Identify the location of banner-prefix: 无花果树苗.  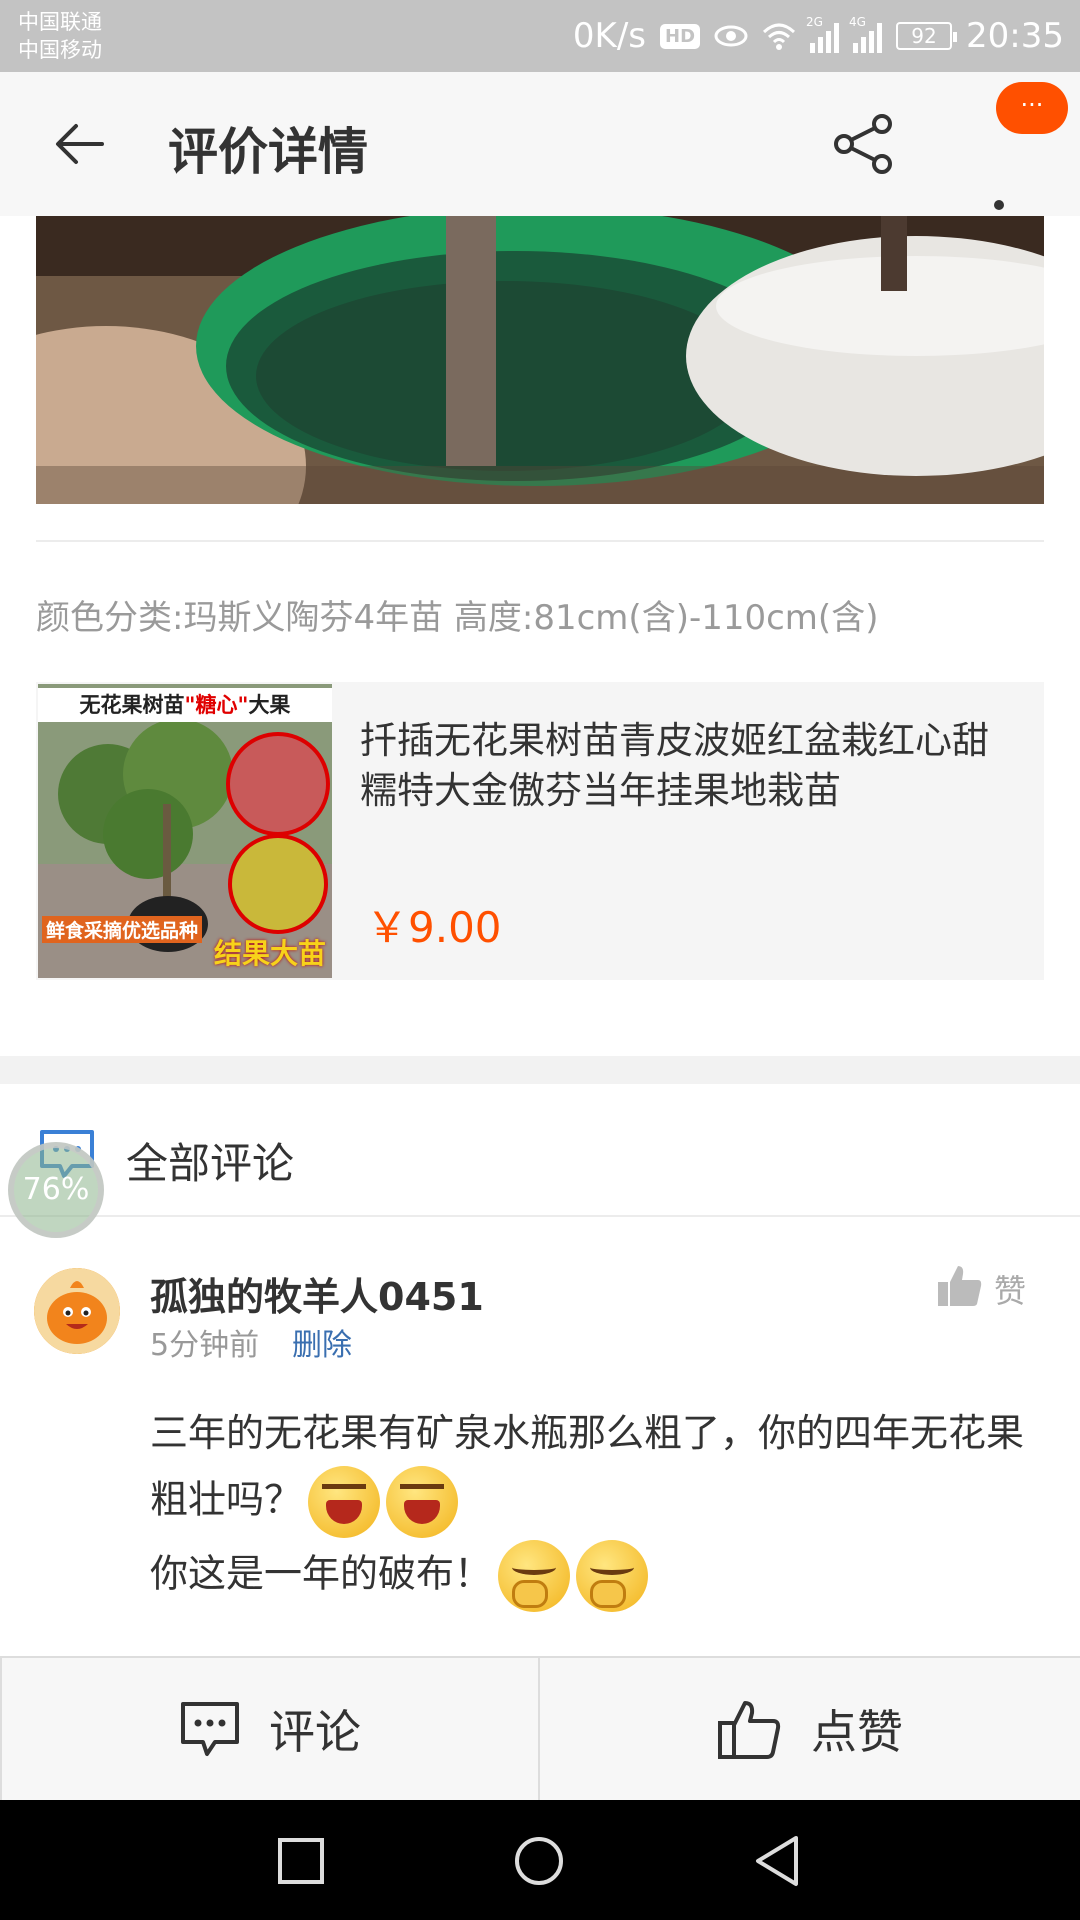
(132, 705).